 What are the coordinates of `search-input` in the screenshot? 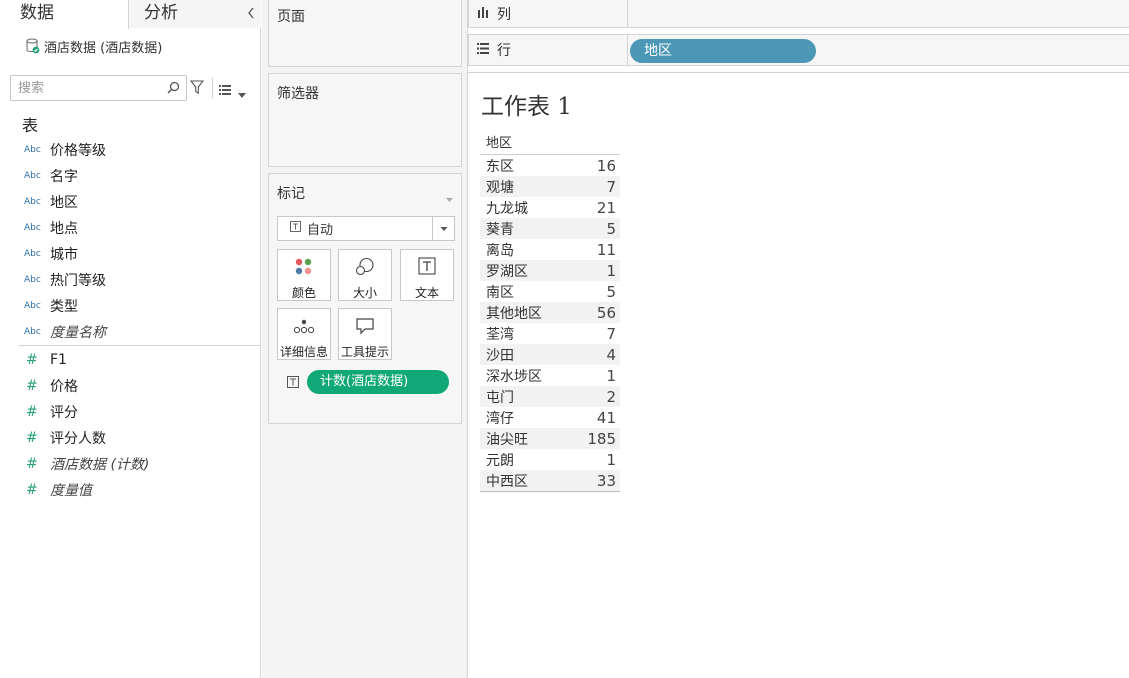 It's located at (86, 88).